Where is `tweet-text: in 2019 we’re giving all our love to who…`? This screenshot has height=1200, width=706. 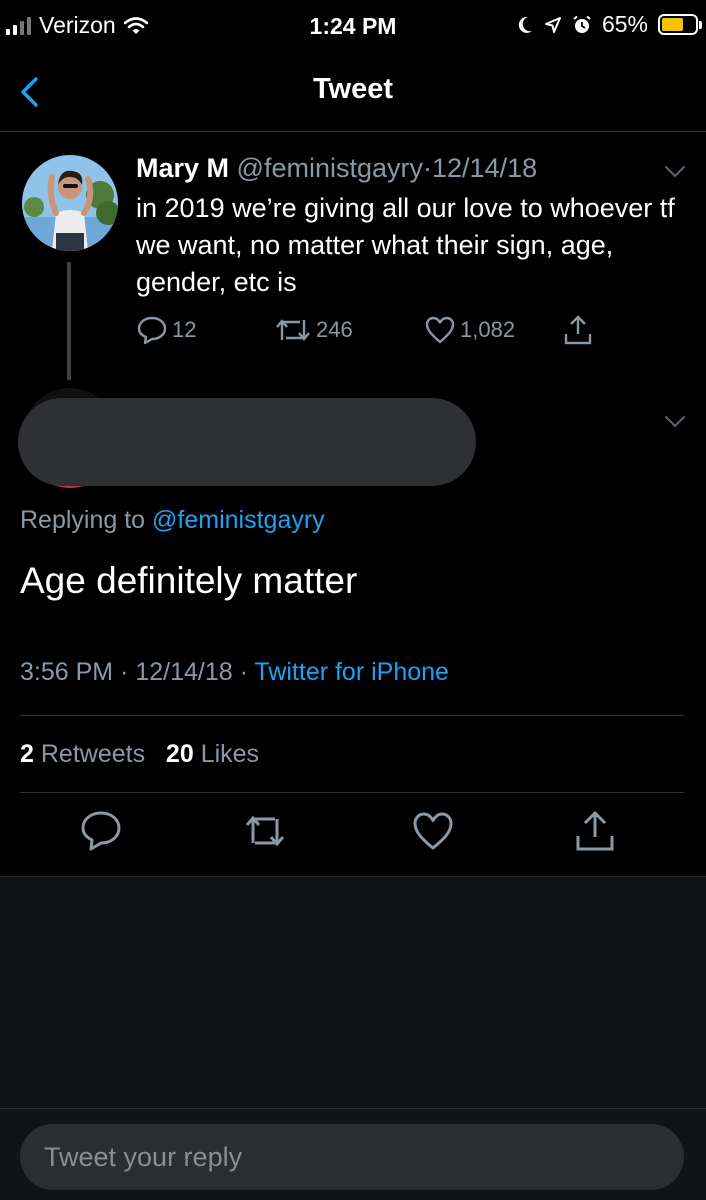 tweet-text: in 2019 we’re giving all our love to who… is located at coordinates (405, 245).